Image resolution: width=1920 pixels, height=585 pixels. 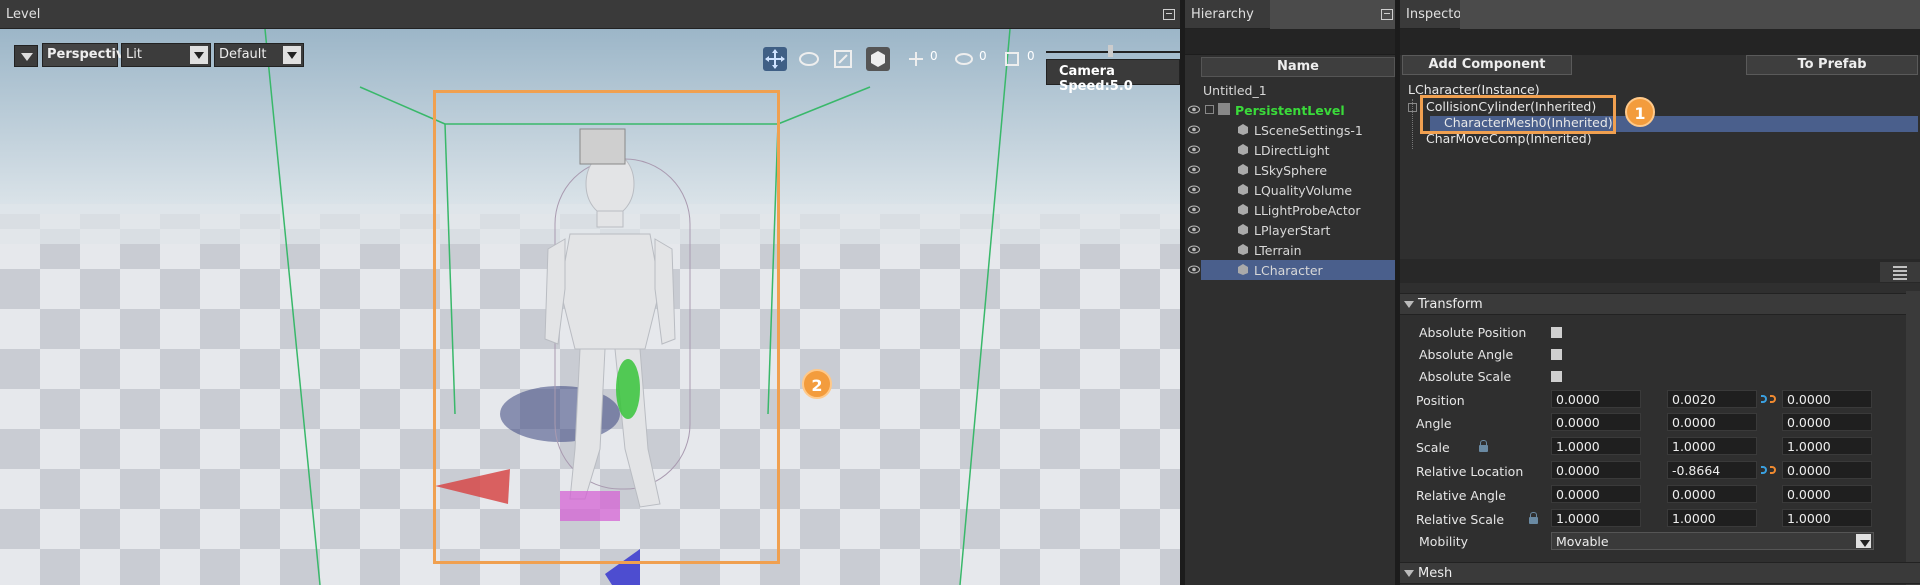 What do you see at coordinates (1660, 271) in the screenshot?
I see `details-toolbar` at bounding box center [1660, 271].